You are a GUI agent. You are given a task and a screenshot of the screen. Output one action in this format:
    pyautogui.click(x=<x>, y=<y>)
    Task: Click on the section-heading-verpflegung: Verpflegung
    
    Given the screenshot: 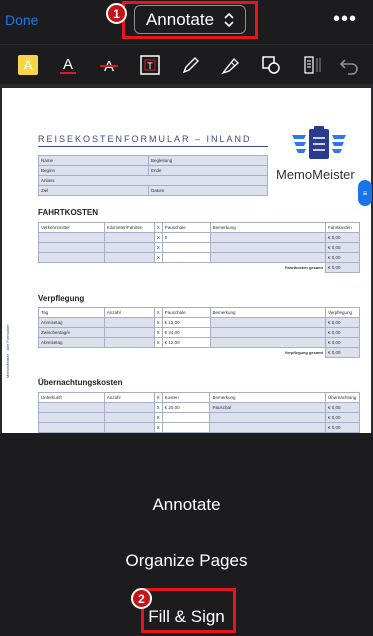 What is the action you would take?
    pyautogui.click(x=61, y=298)
    